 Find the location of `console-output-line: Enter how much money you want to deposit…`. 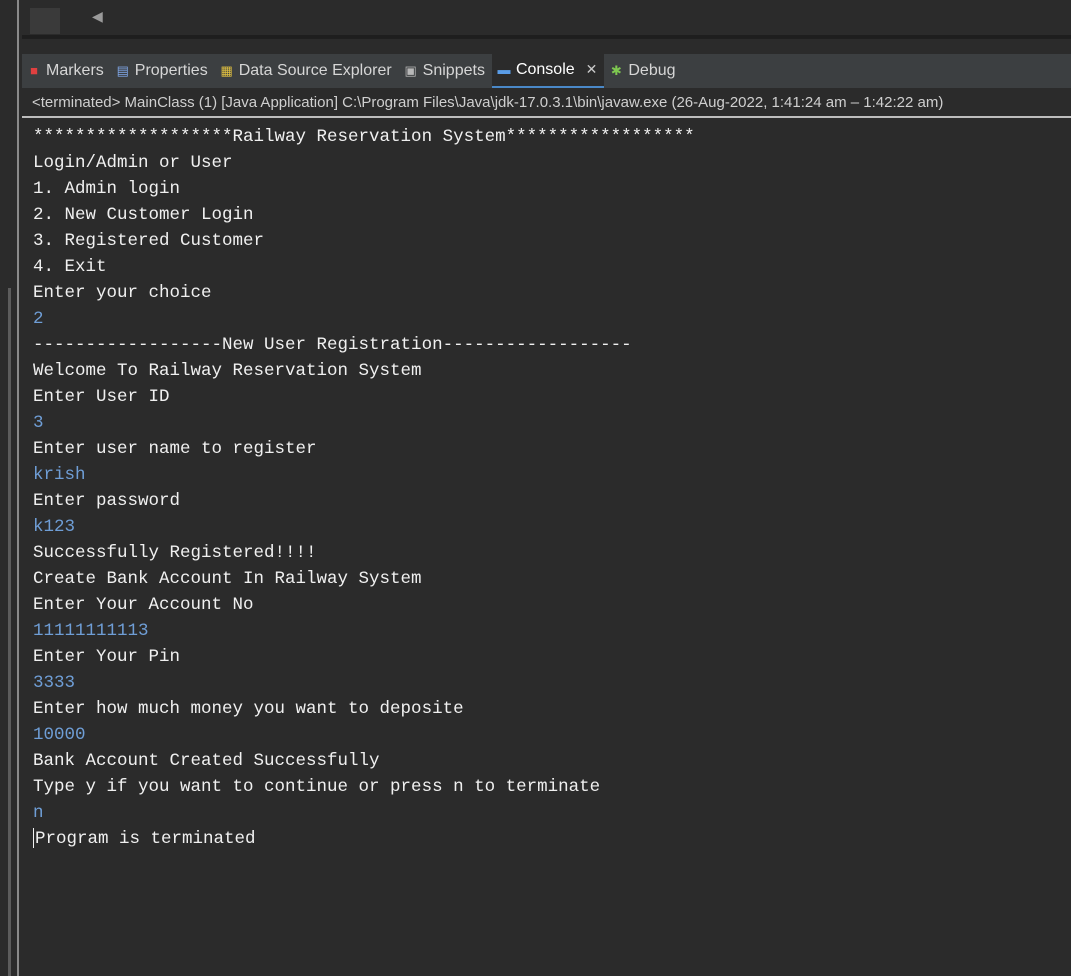

console-output-line: Enter how much money you want to deposit… is located at coordinates (552, 709).